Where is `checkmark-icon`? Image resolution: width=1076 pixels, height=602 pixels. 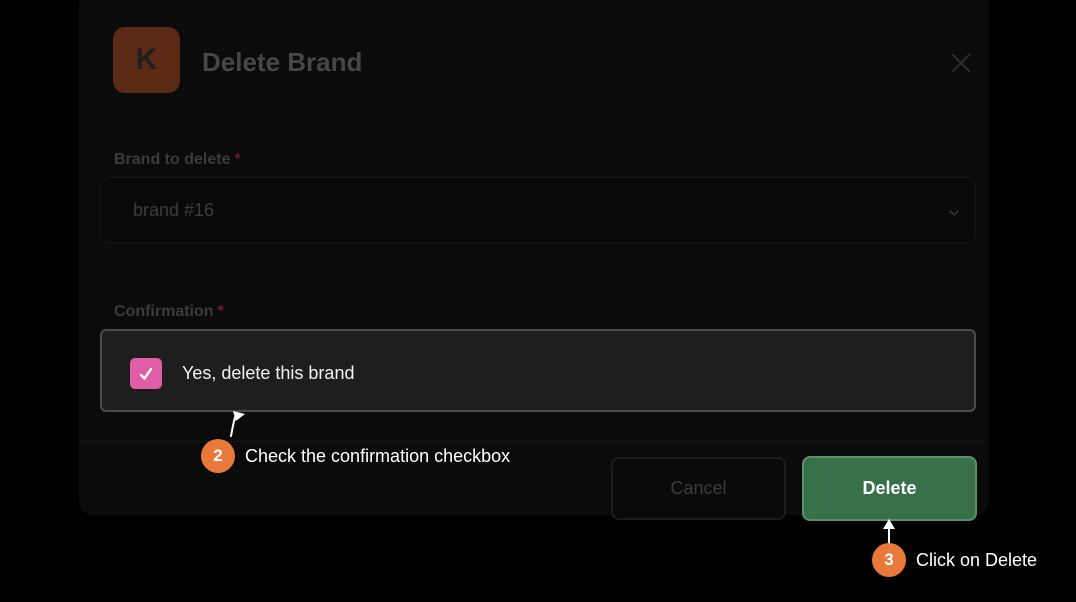
checkmark-icon is located at coordinates (146, 373).